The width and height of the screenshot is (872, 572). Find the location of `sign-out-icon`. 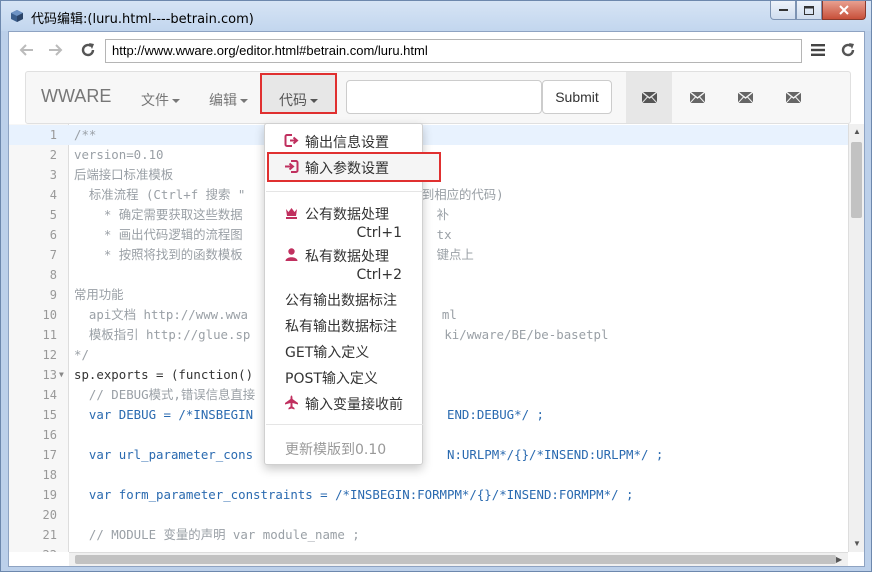

sign-out-icon is located at coordinates (291, 140).